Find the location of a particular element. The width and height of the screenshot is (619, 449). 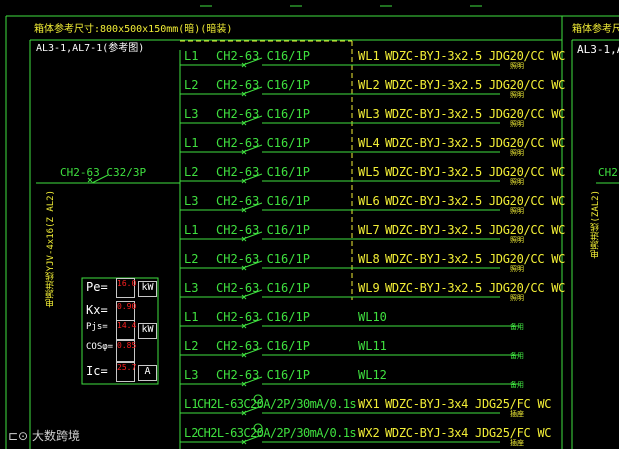

title-left: 箱体参考尺寸:800x500x150mm(暗)(暗装) is located at coordinates (133, 29).